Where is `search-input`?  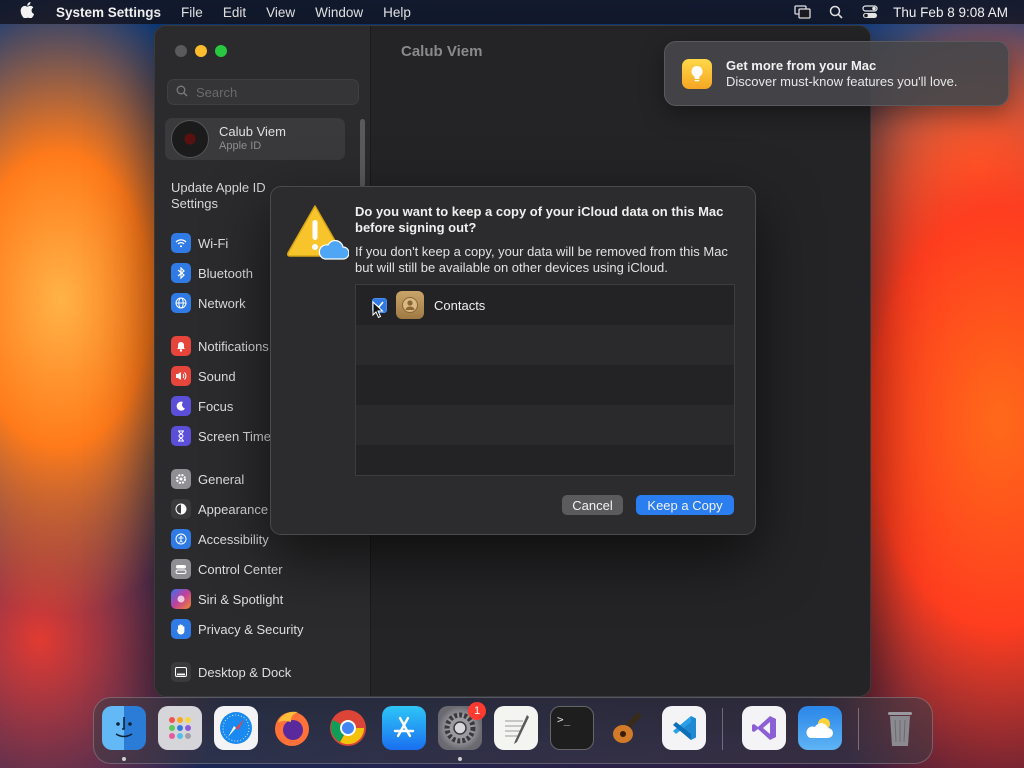
search-input is located at coordinates (271, 92).